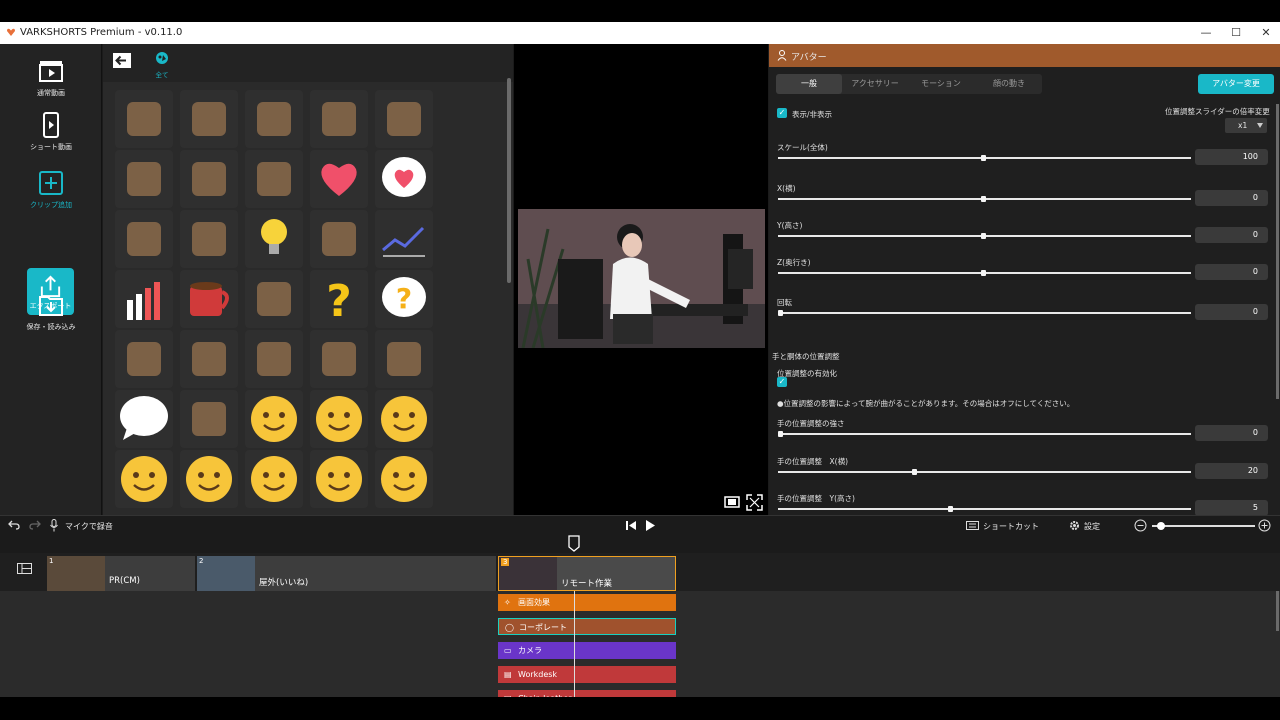 This screenshot has width=1280, height=720. Describe the element at coordinates (346, 573) in the screenshot. I see `timeline-clip-2: 2 屋外(いいね)` at that location.